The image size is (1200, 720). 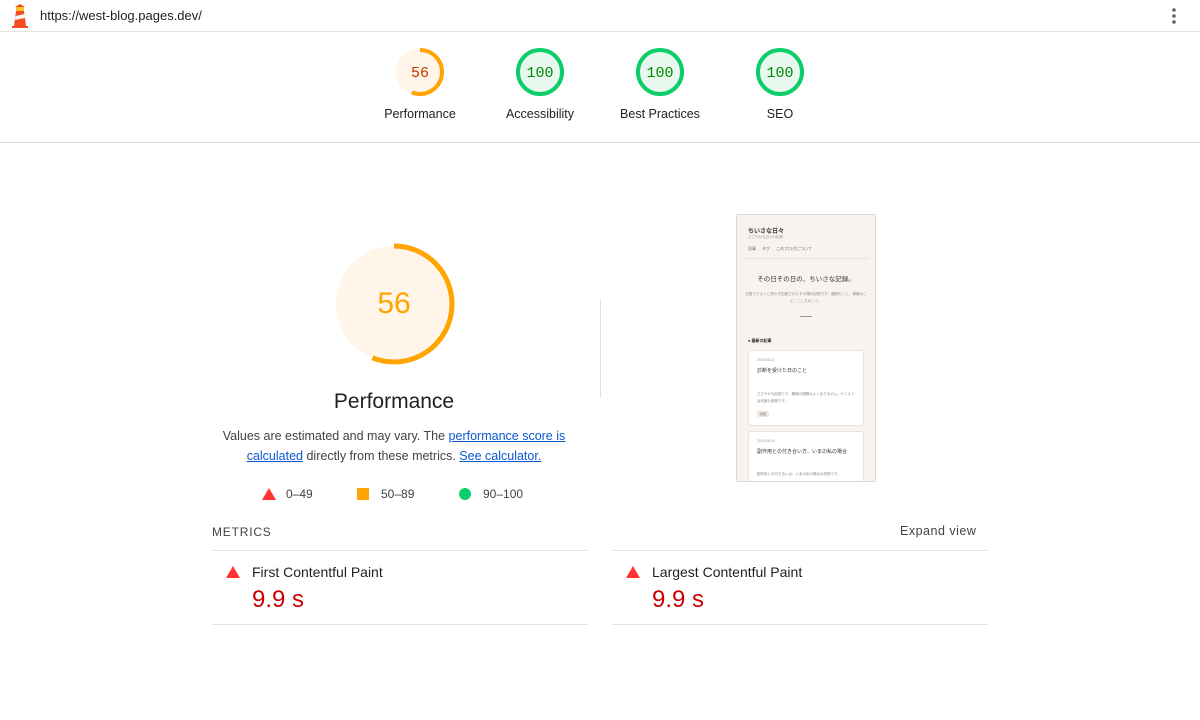 I want to click on gauge-label: Performance, so click(x=420, y=114).